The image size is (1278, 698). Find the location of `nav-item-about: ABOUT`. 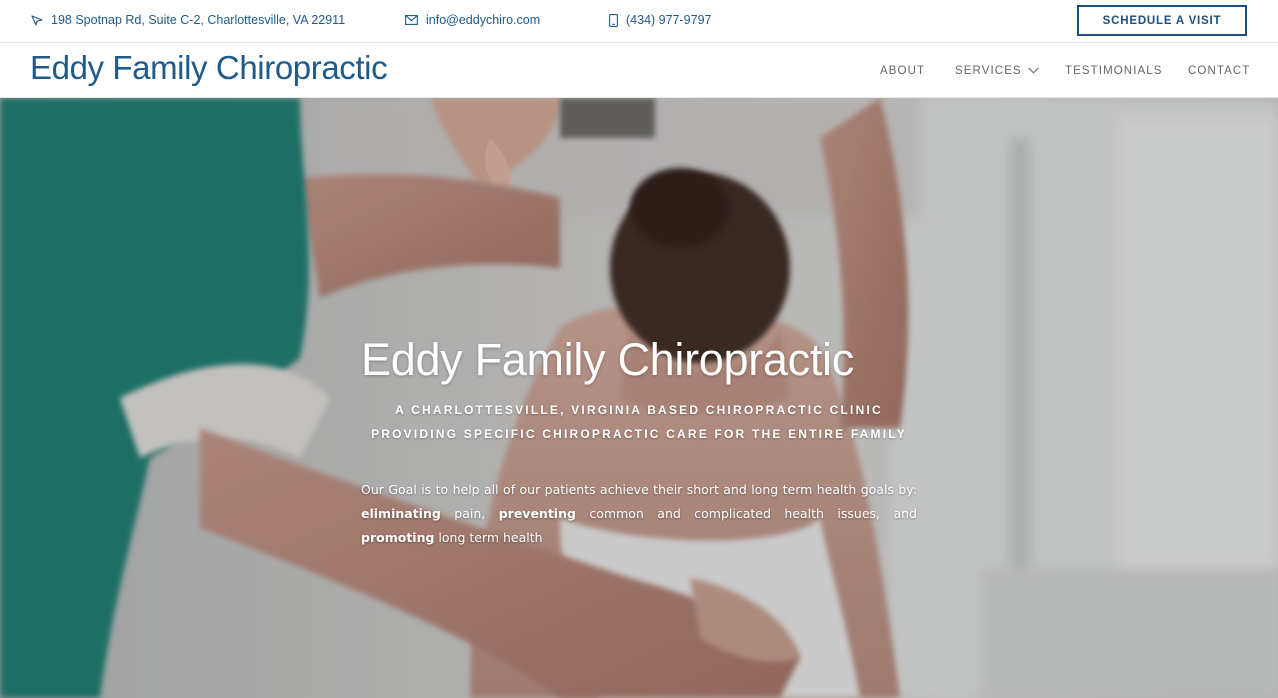

nav-item-about: ABOUT is located at coordinates (902, 70).